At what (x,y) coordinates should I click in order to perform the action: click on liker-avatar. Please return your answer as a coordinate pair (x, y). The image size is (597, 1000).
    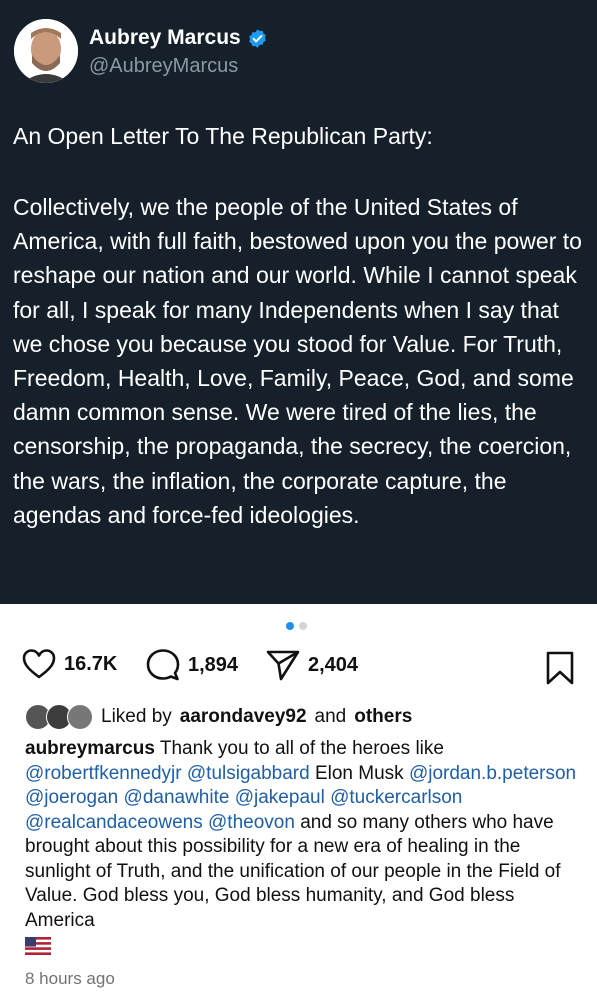
    Looking at the image, I should click on (80, 717).